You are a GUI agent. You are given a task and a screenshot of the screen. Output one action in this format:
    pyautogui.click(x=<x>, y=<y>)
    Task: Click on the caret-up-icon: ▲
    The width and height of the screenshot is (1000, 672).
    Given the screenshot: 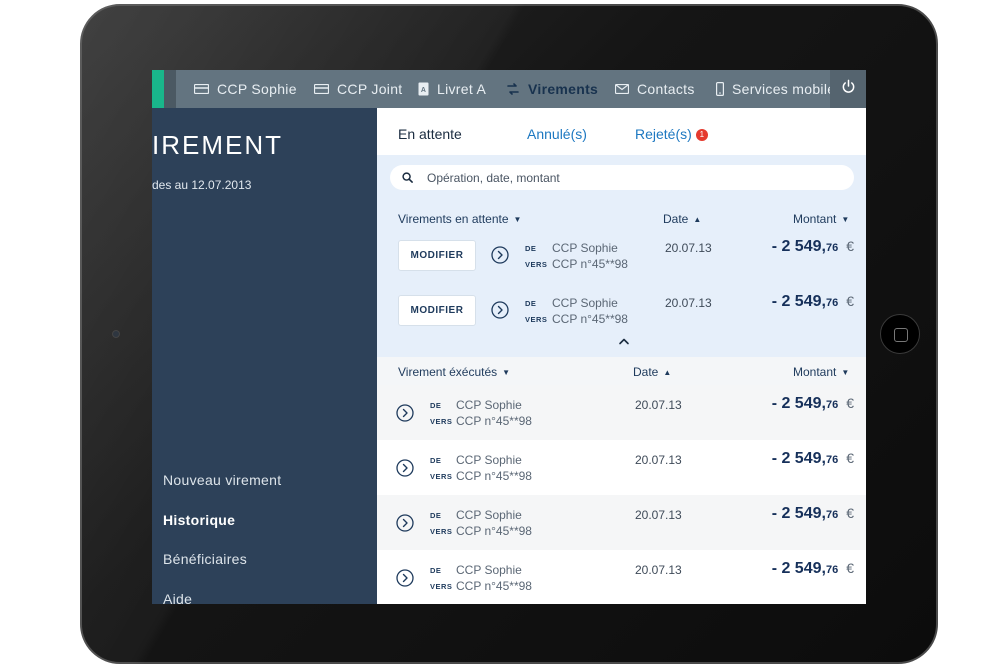 What is the action you would take?
    pyautogui.click(x=697, y=219)
    